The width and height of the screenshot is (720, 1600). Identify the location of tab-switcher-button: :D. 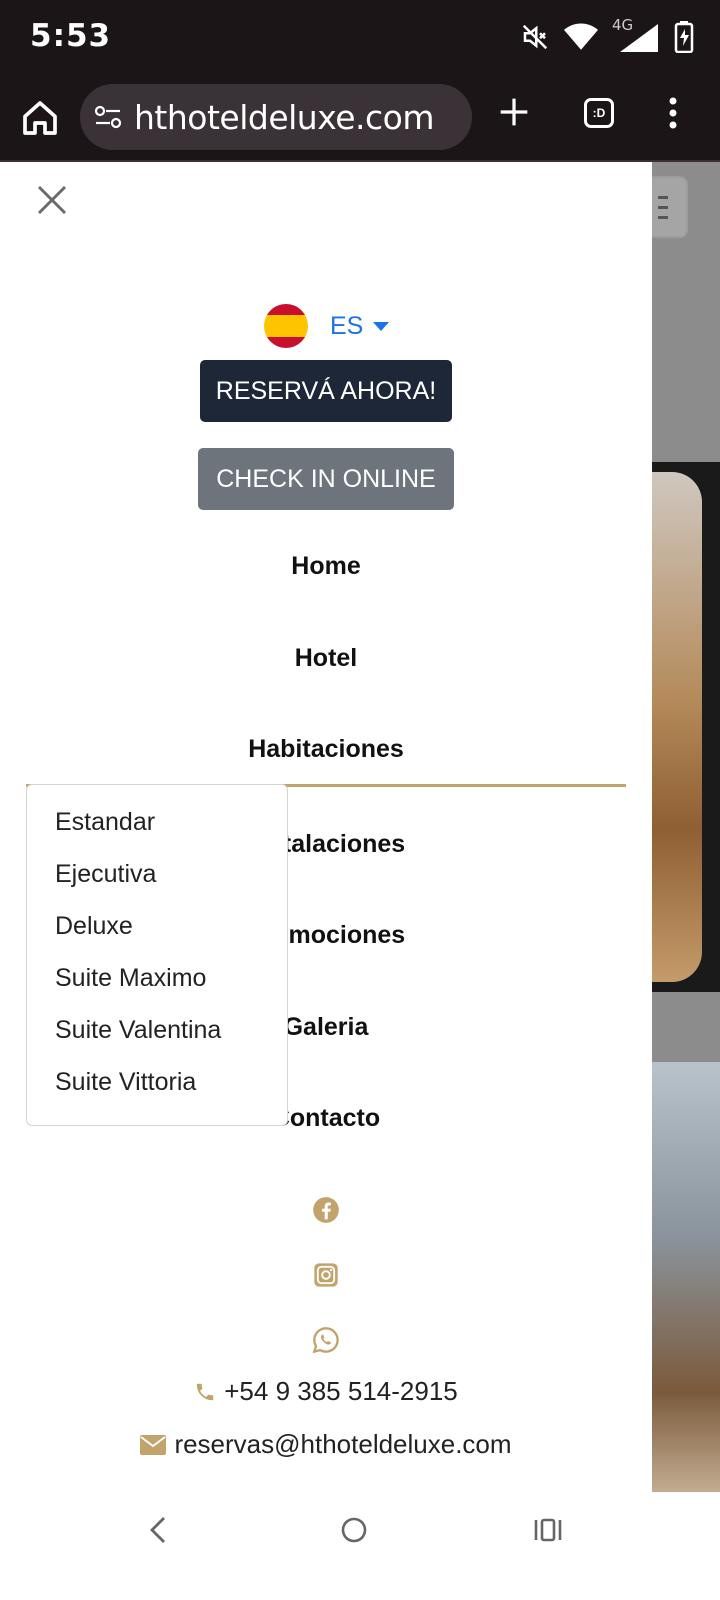
(599, 113).